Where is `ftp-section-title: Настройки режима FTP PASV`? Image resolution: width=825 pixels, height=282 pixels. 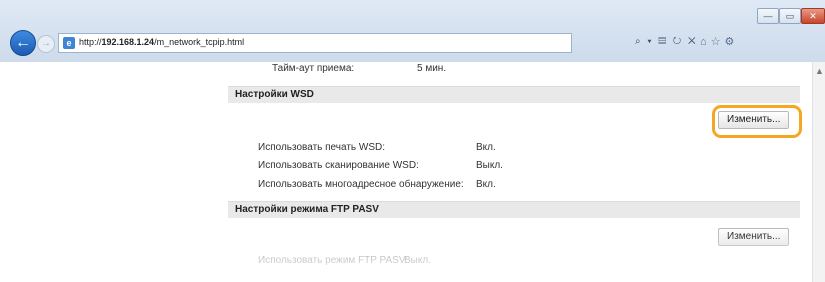 ftp-section-title: Настройки режима FTP PASV is located at coordinates (307, 209).